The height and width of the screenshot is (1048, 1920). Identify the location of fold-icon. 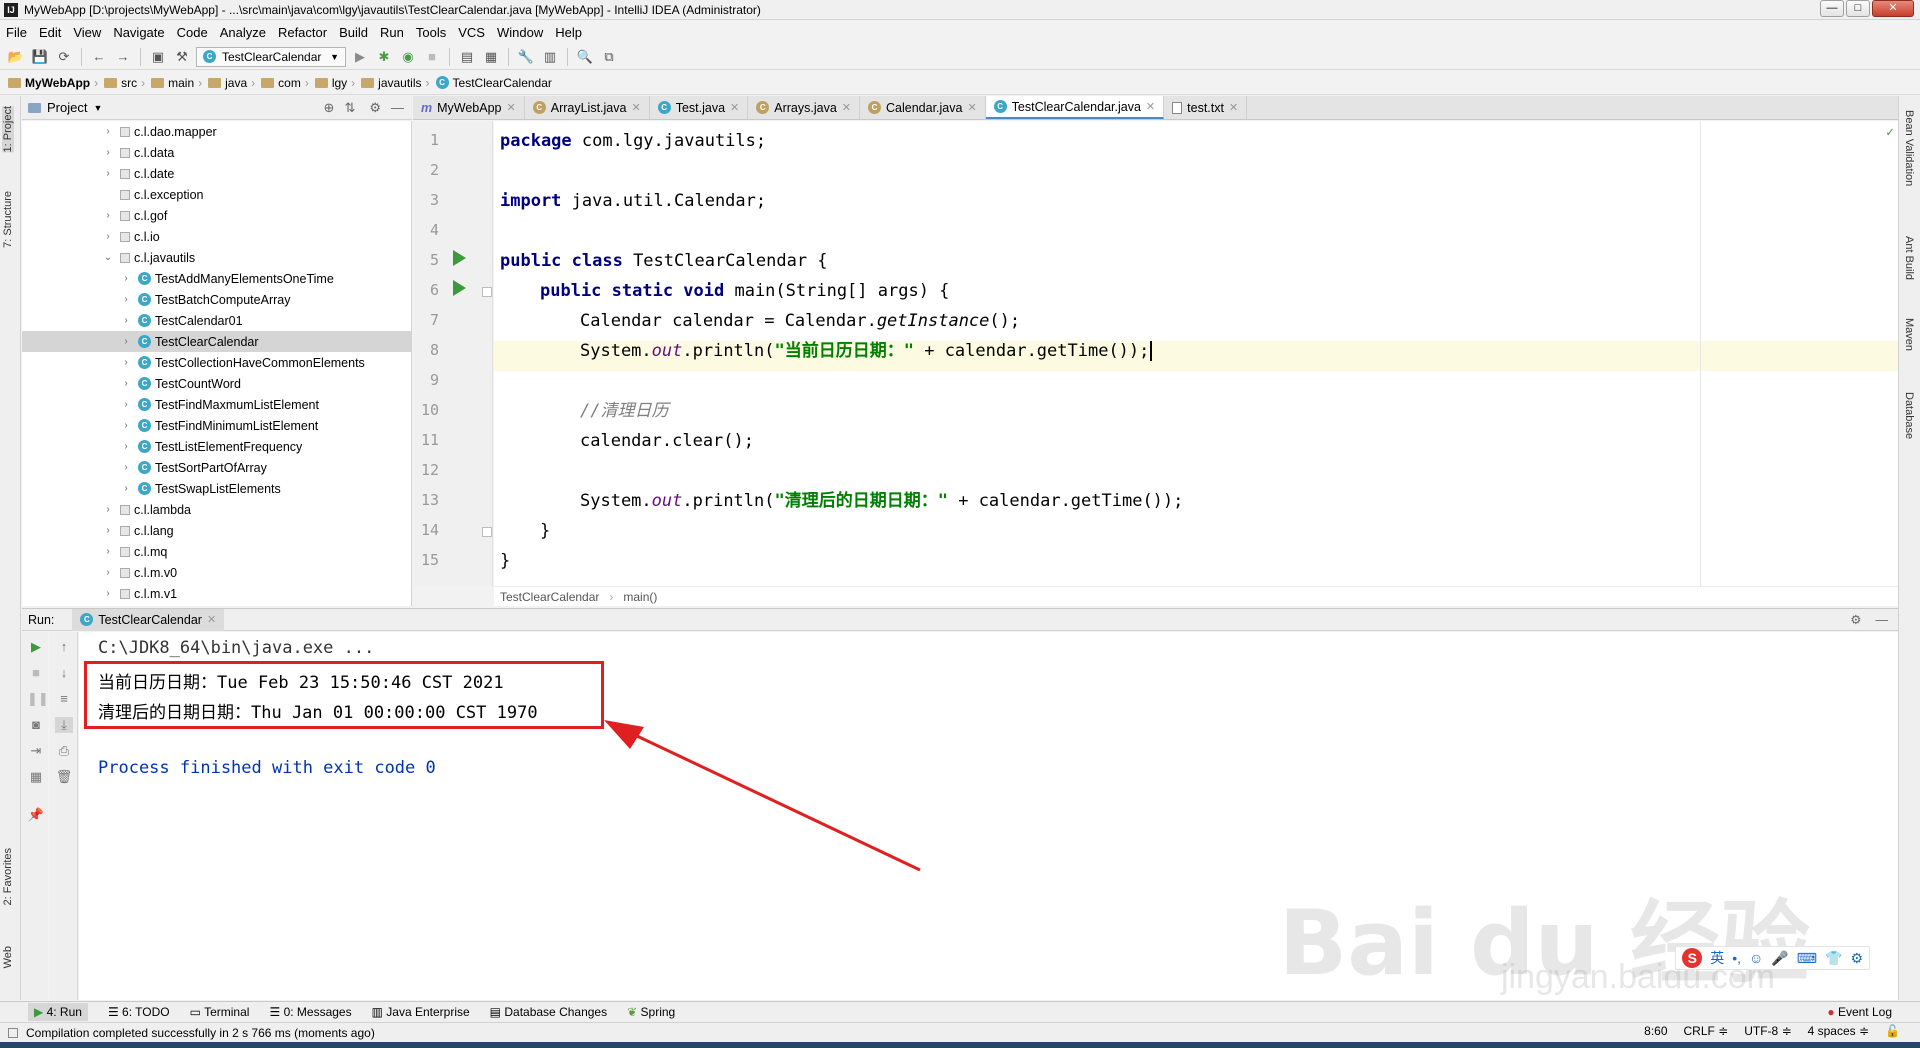
(487, 292).